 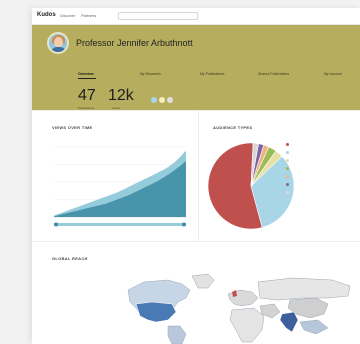 I want to click on world-map, so click(x=239, y=308).